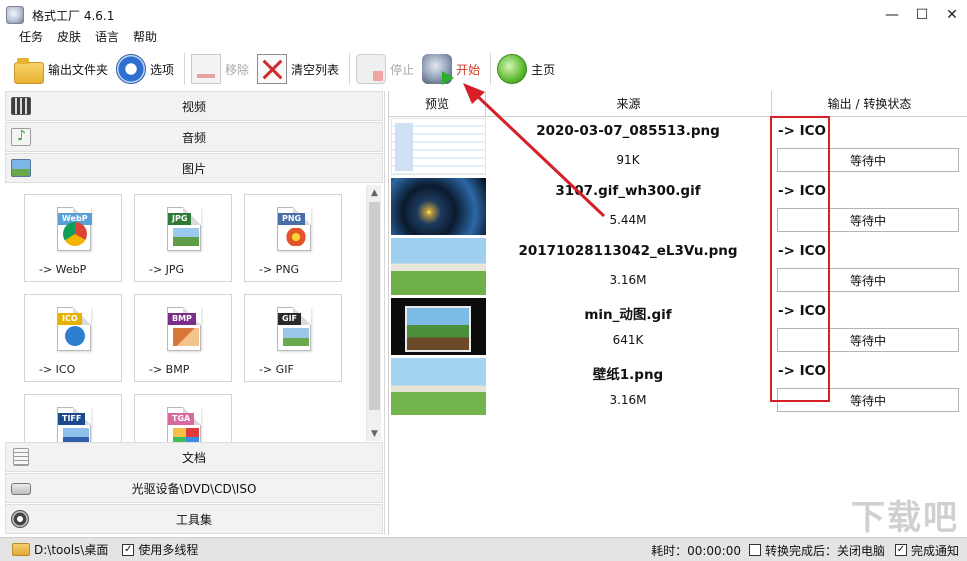 The width and height of the screenshot is (967, 561). What do you see at coordinates (824, 550) in the screenshot?
I see `shutdown-after-label: 转换完成后：关闭电脑` at bounding box center [824, 550].